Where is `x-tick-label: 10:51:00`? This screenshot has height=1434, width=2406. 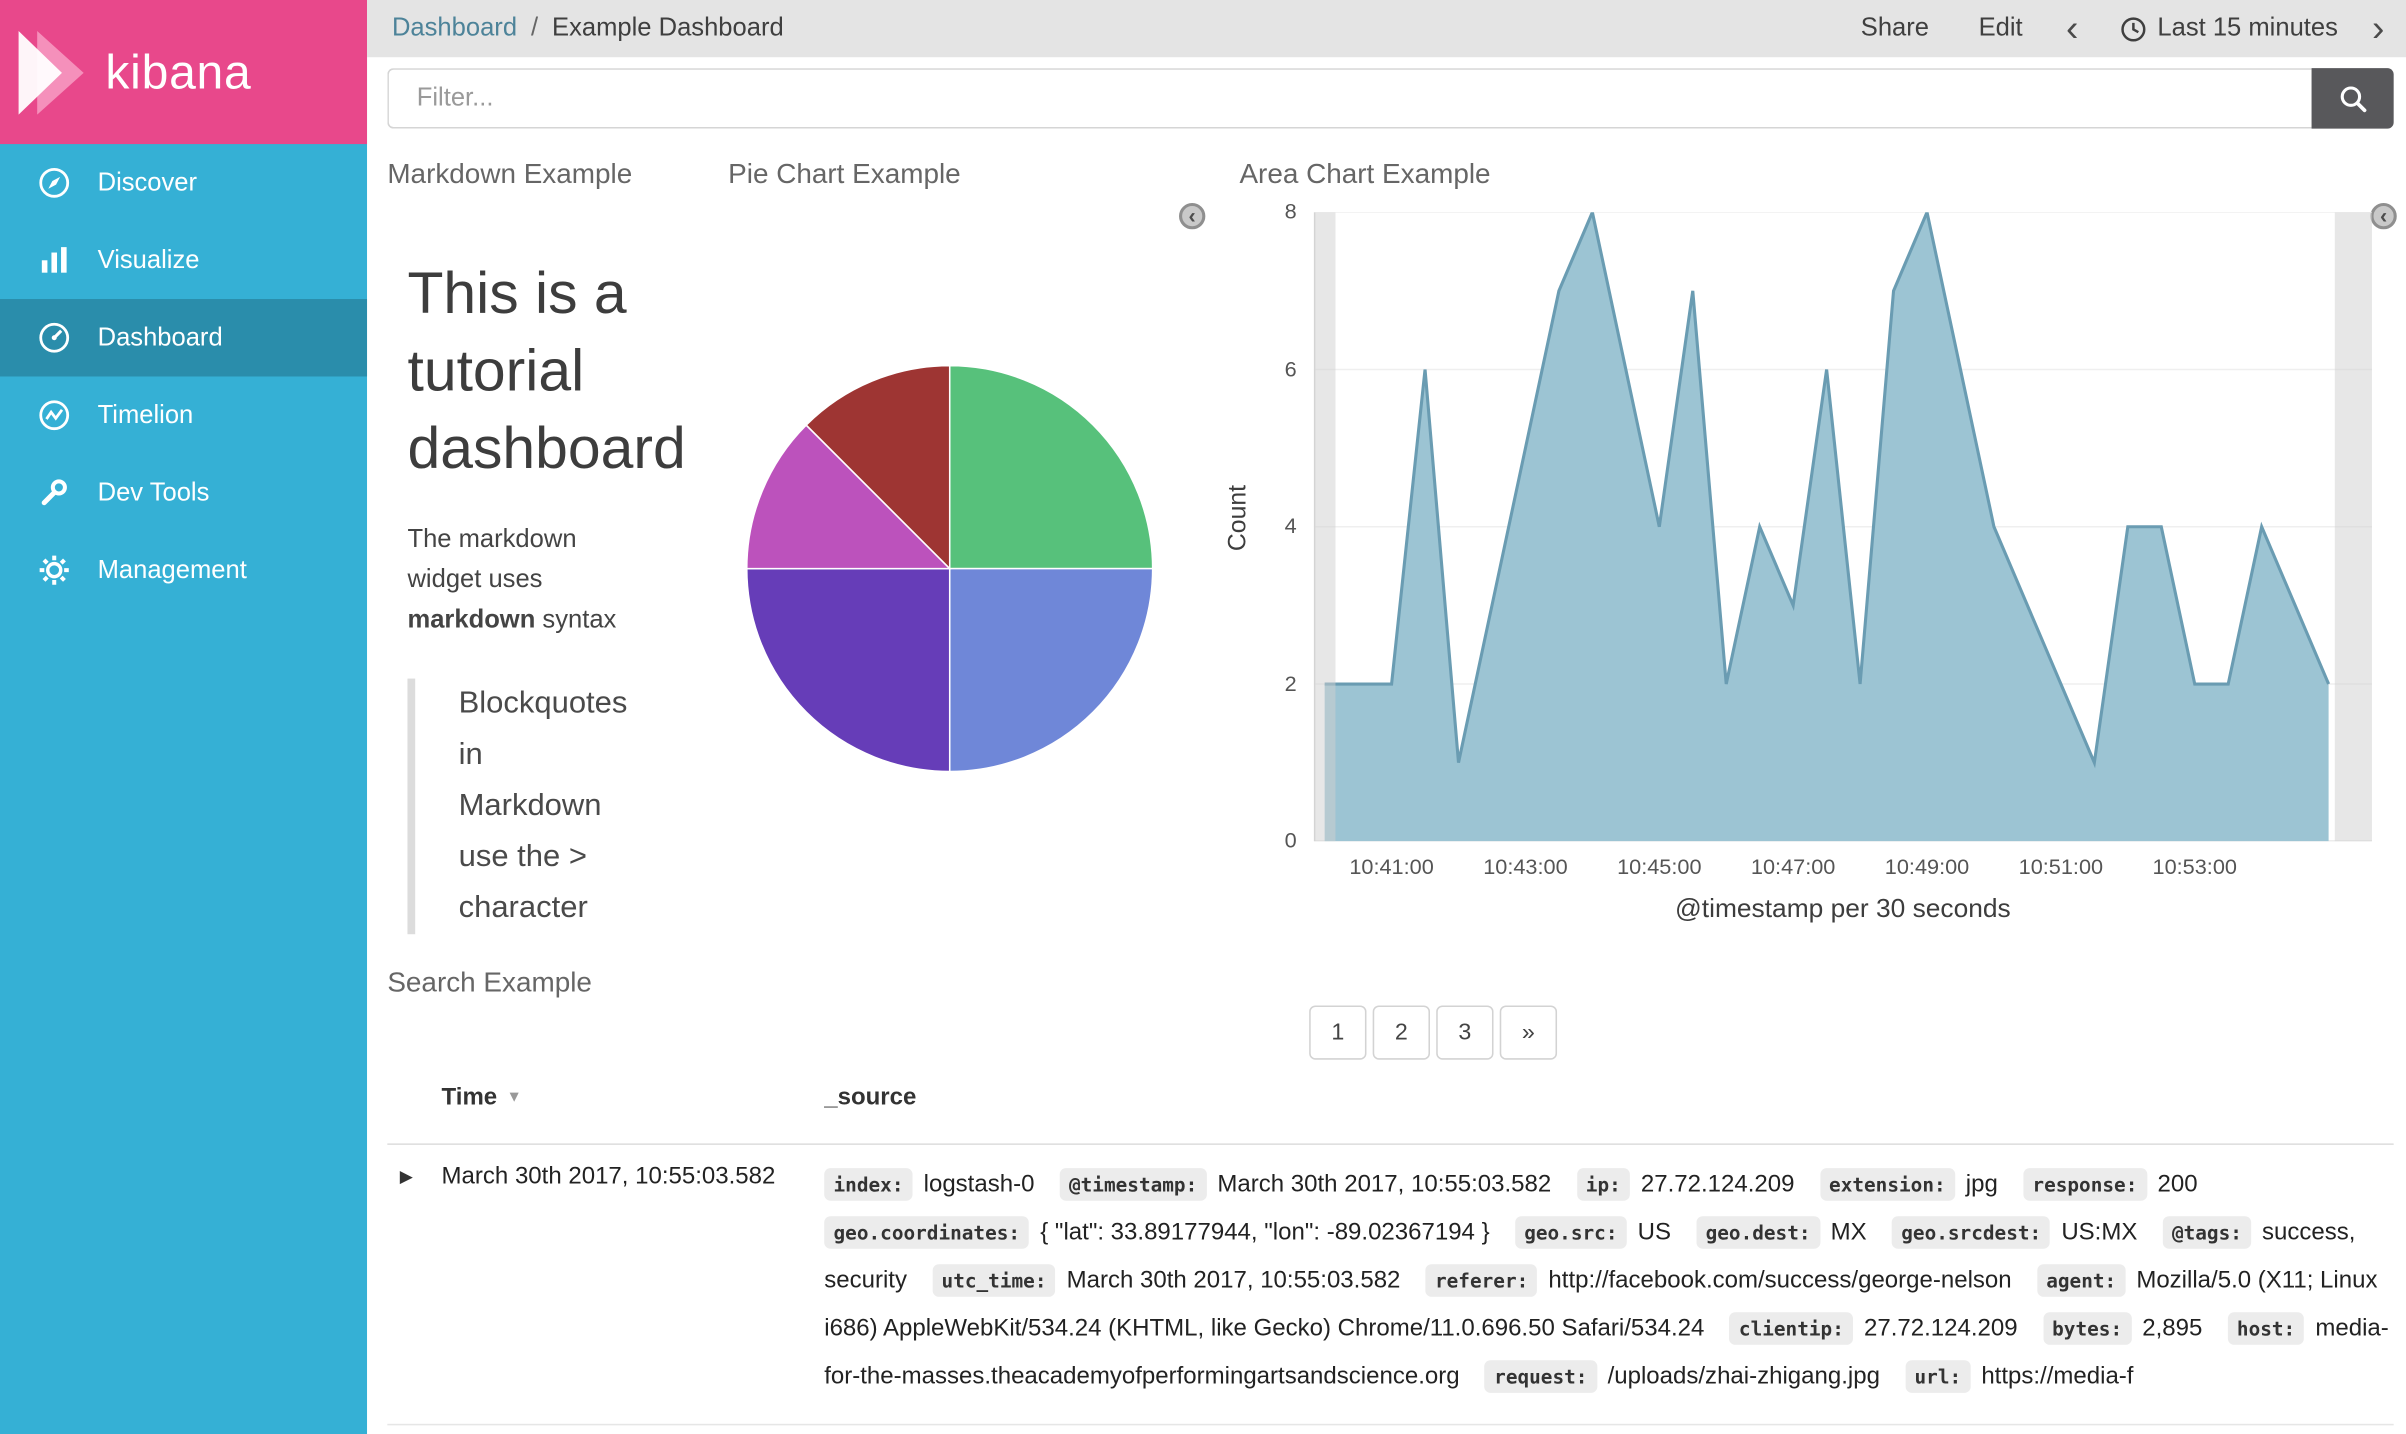
x-tick-label: 10:51:00 is located at coordinates (2061, 866).